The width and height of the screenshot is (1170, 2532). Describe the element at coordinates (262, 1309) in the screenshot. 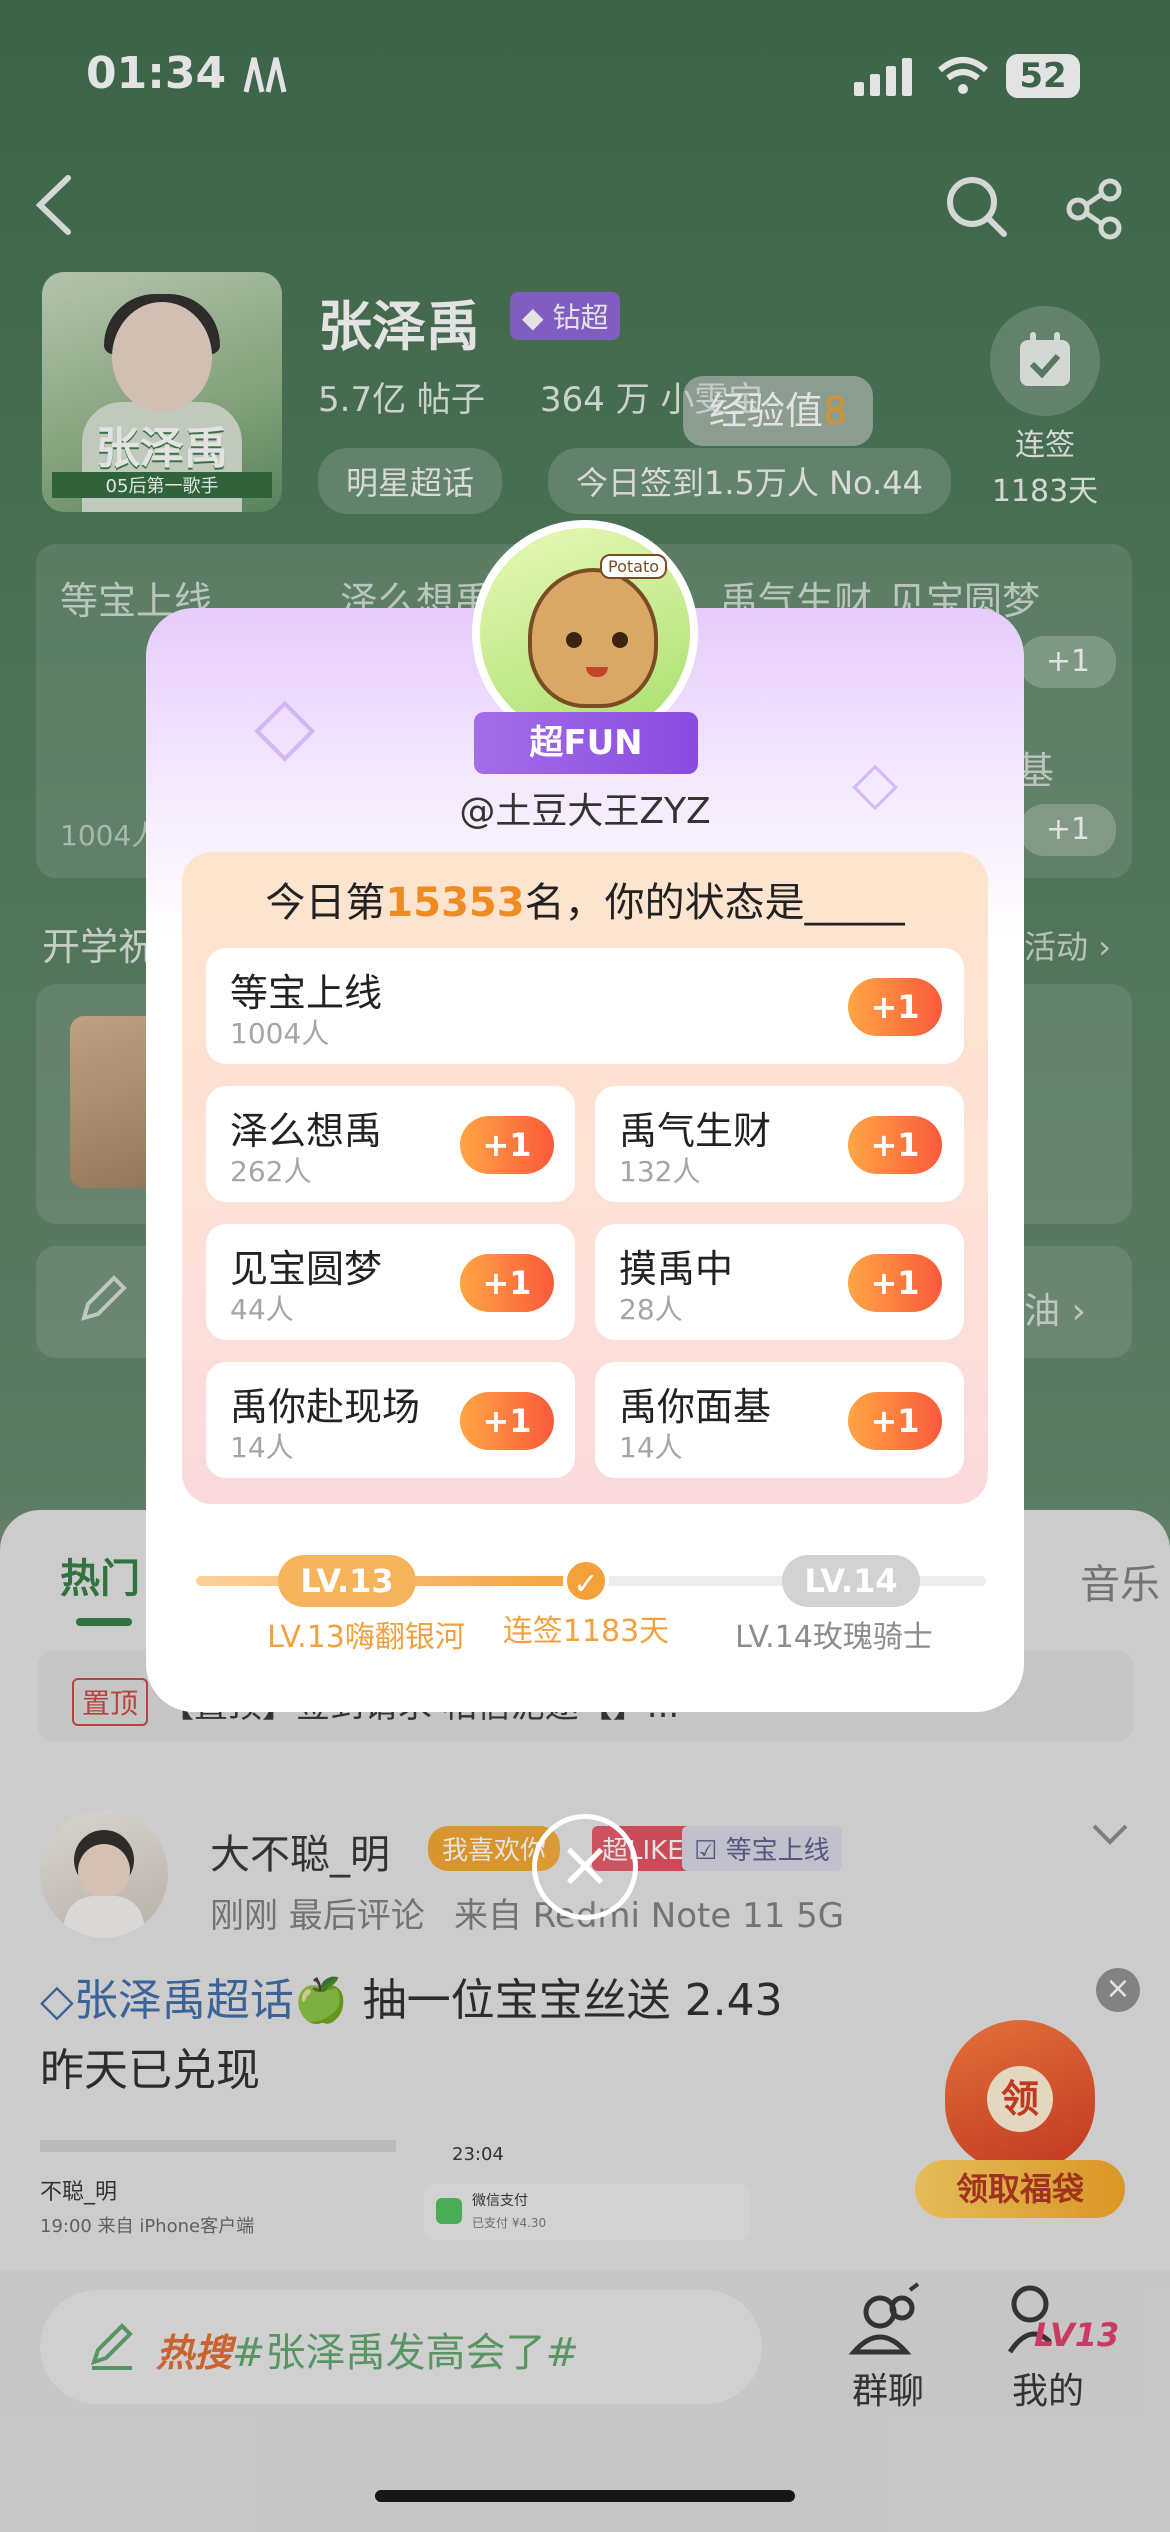

I see `status-count: 44人` at that location.